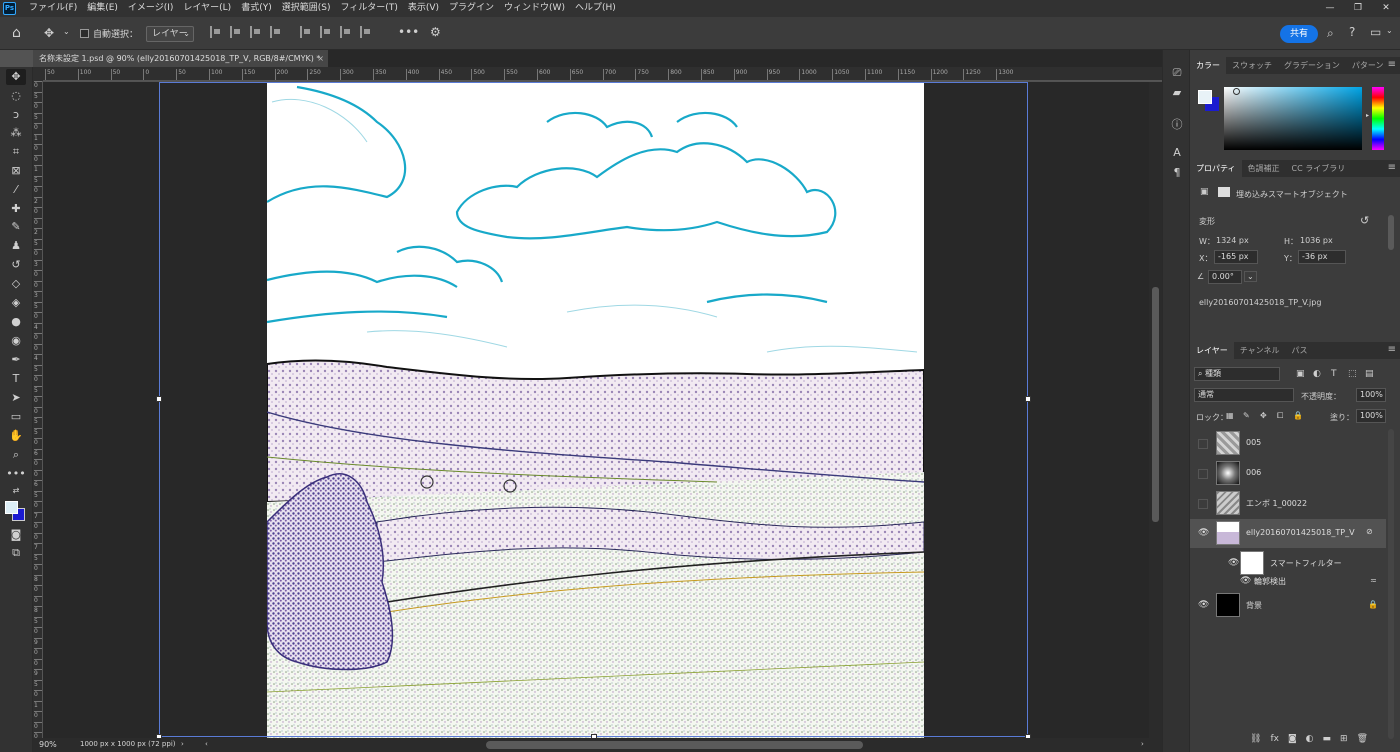 This screenshot has width=1400, height=752. What do you see at coordinates (215, 32) in the screenshot?
I see `align-left-icon` at bounding box center [215, 32].